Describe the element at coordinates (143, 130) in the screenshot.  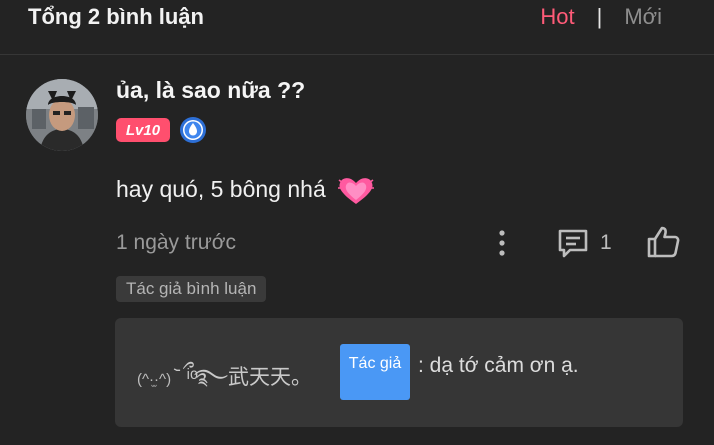
I see `level-badge: Lv10` at that location.